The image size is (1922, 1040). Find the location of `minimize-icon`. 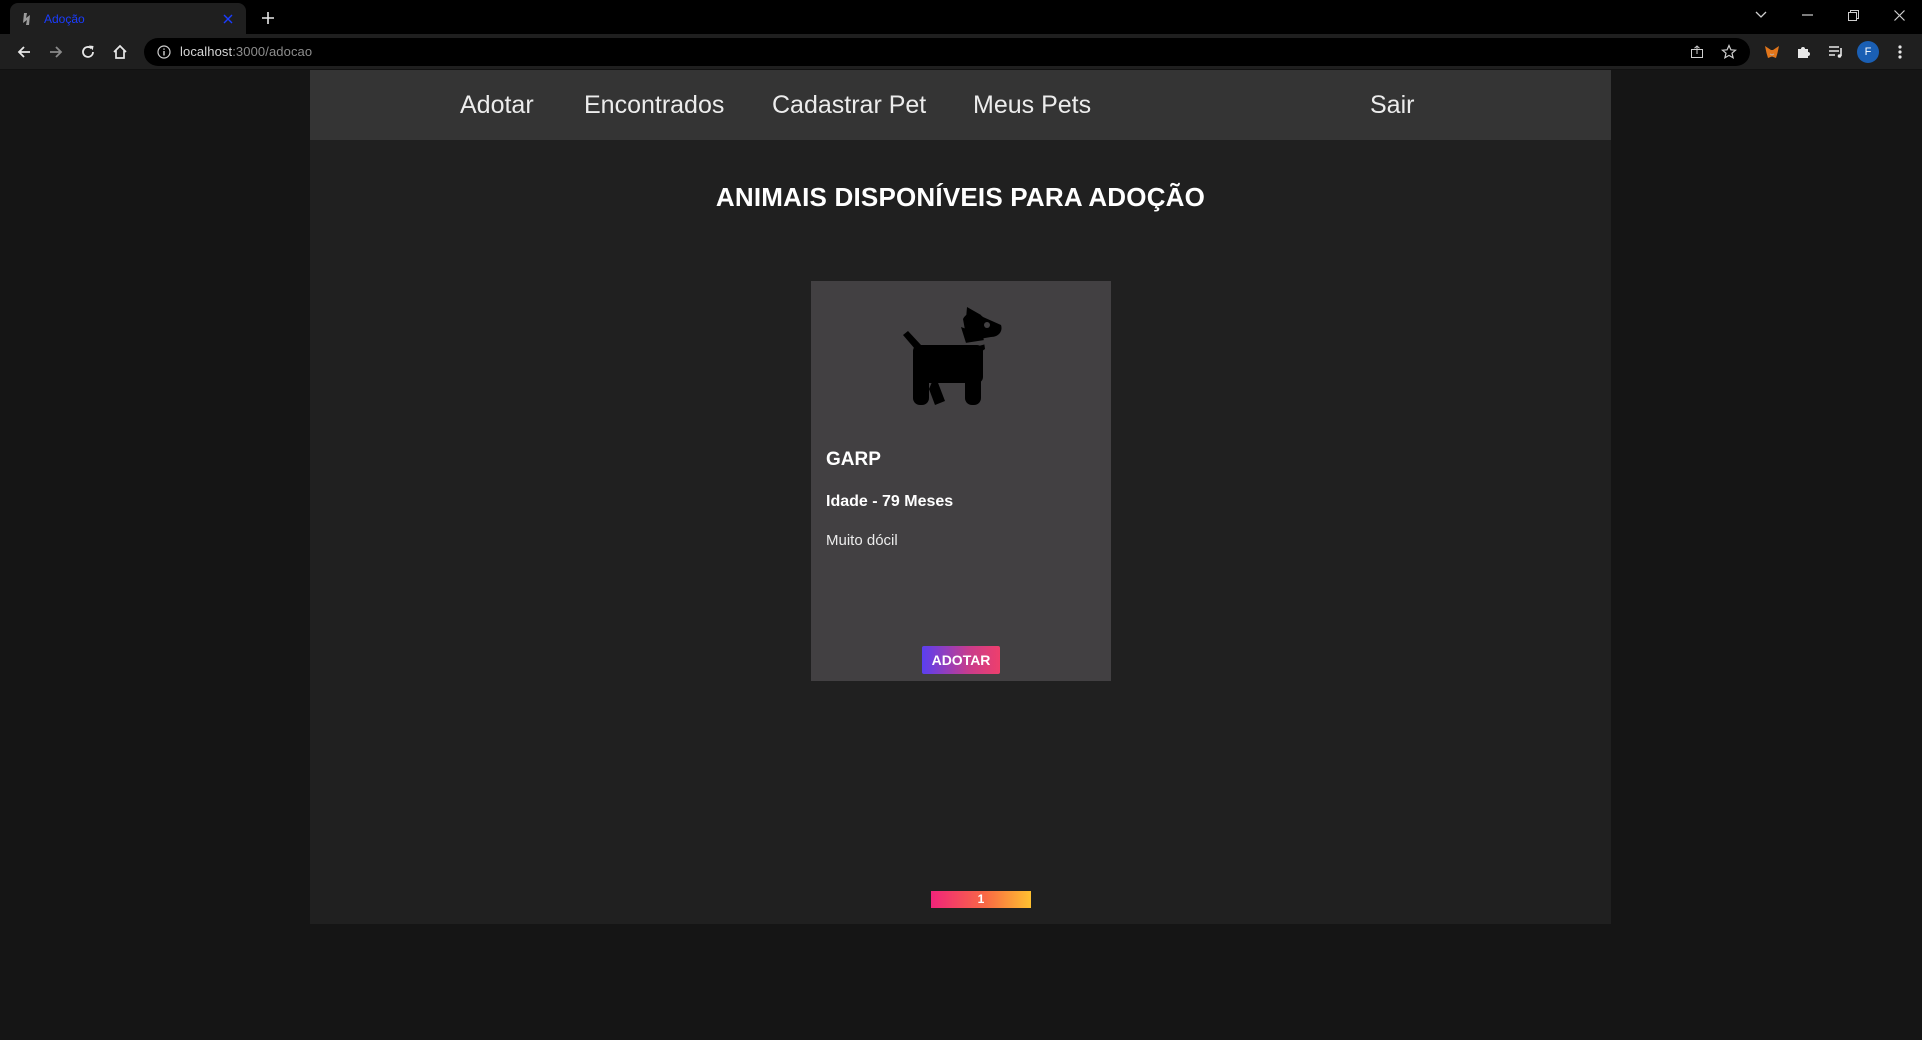

minimize-icon is located at coordinates (1807, 15).